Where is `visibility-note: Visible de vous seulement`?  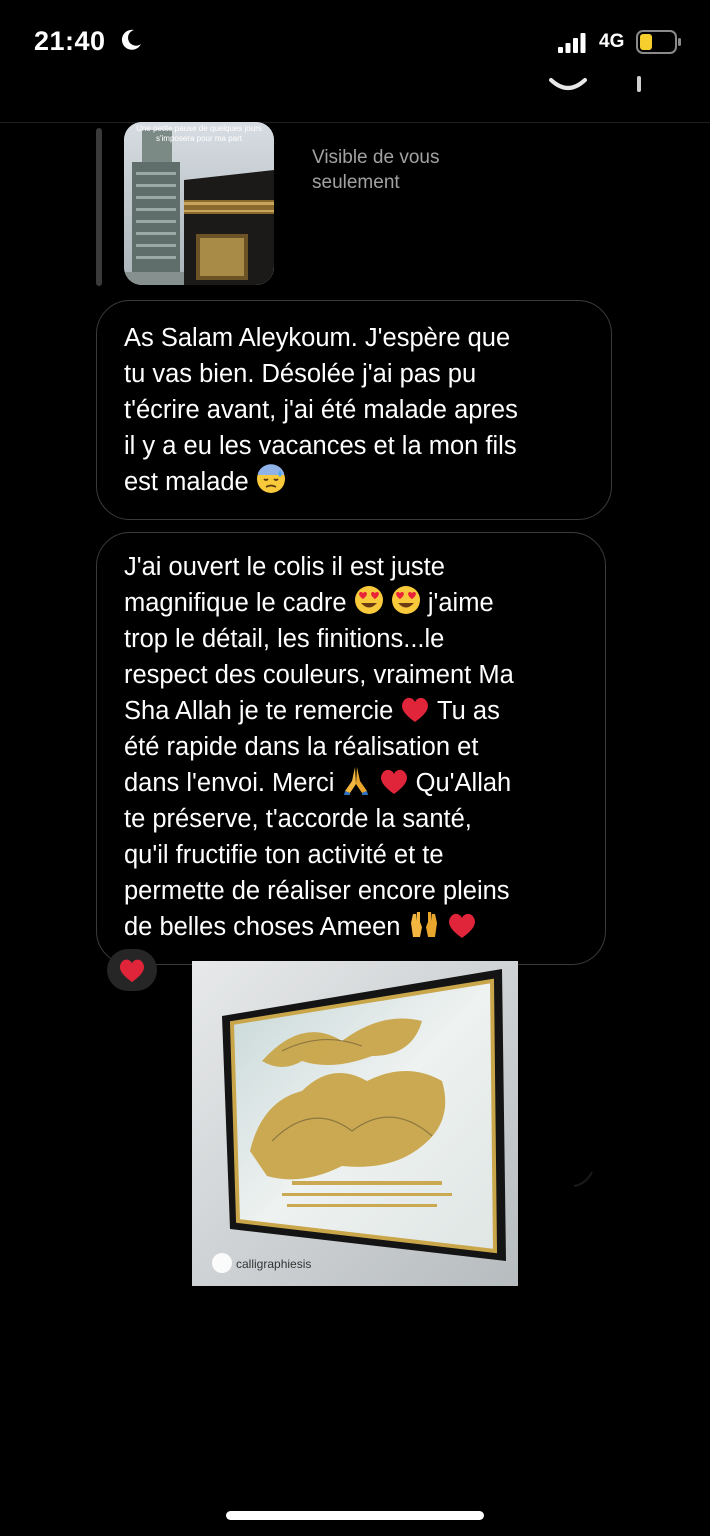
visibility-note: Visible de vous seulement is located at coordinates (376, 170).